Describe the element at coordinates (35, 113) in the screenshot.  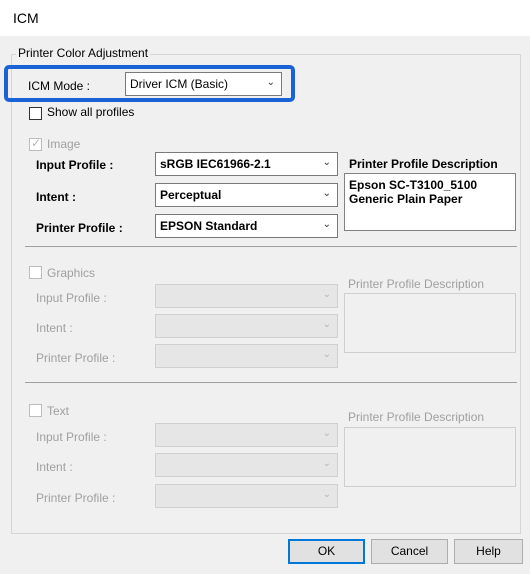
I see `show-all-profiles-checkbox` at that location.